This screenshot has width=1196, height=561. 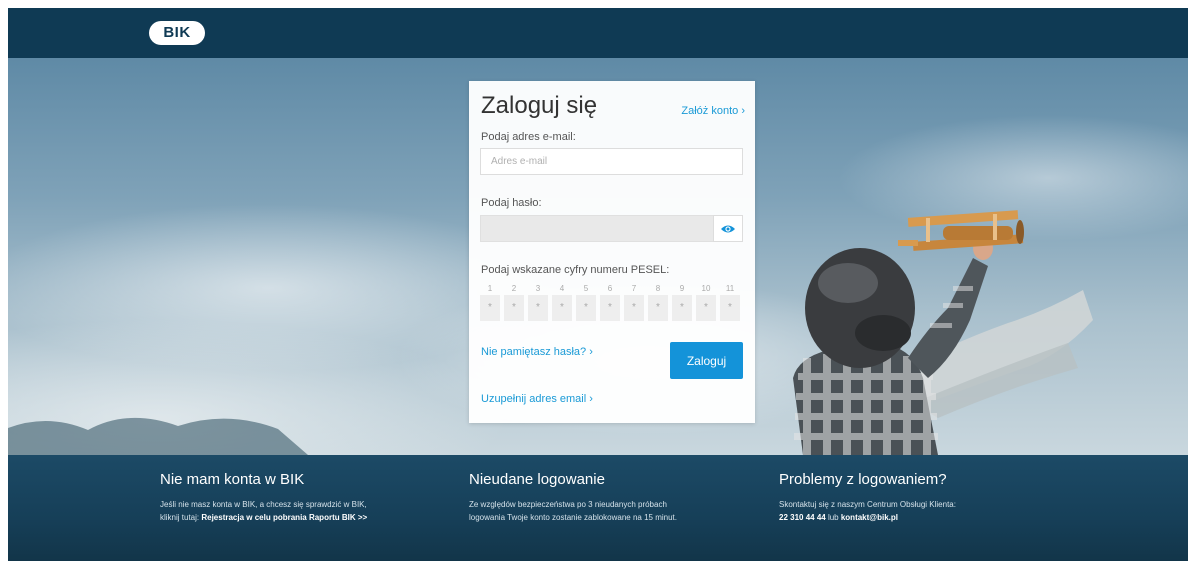 I want to click on failed-login-title: Nieudane logowanie, so click(x=537, y=479).